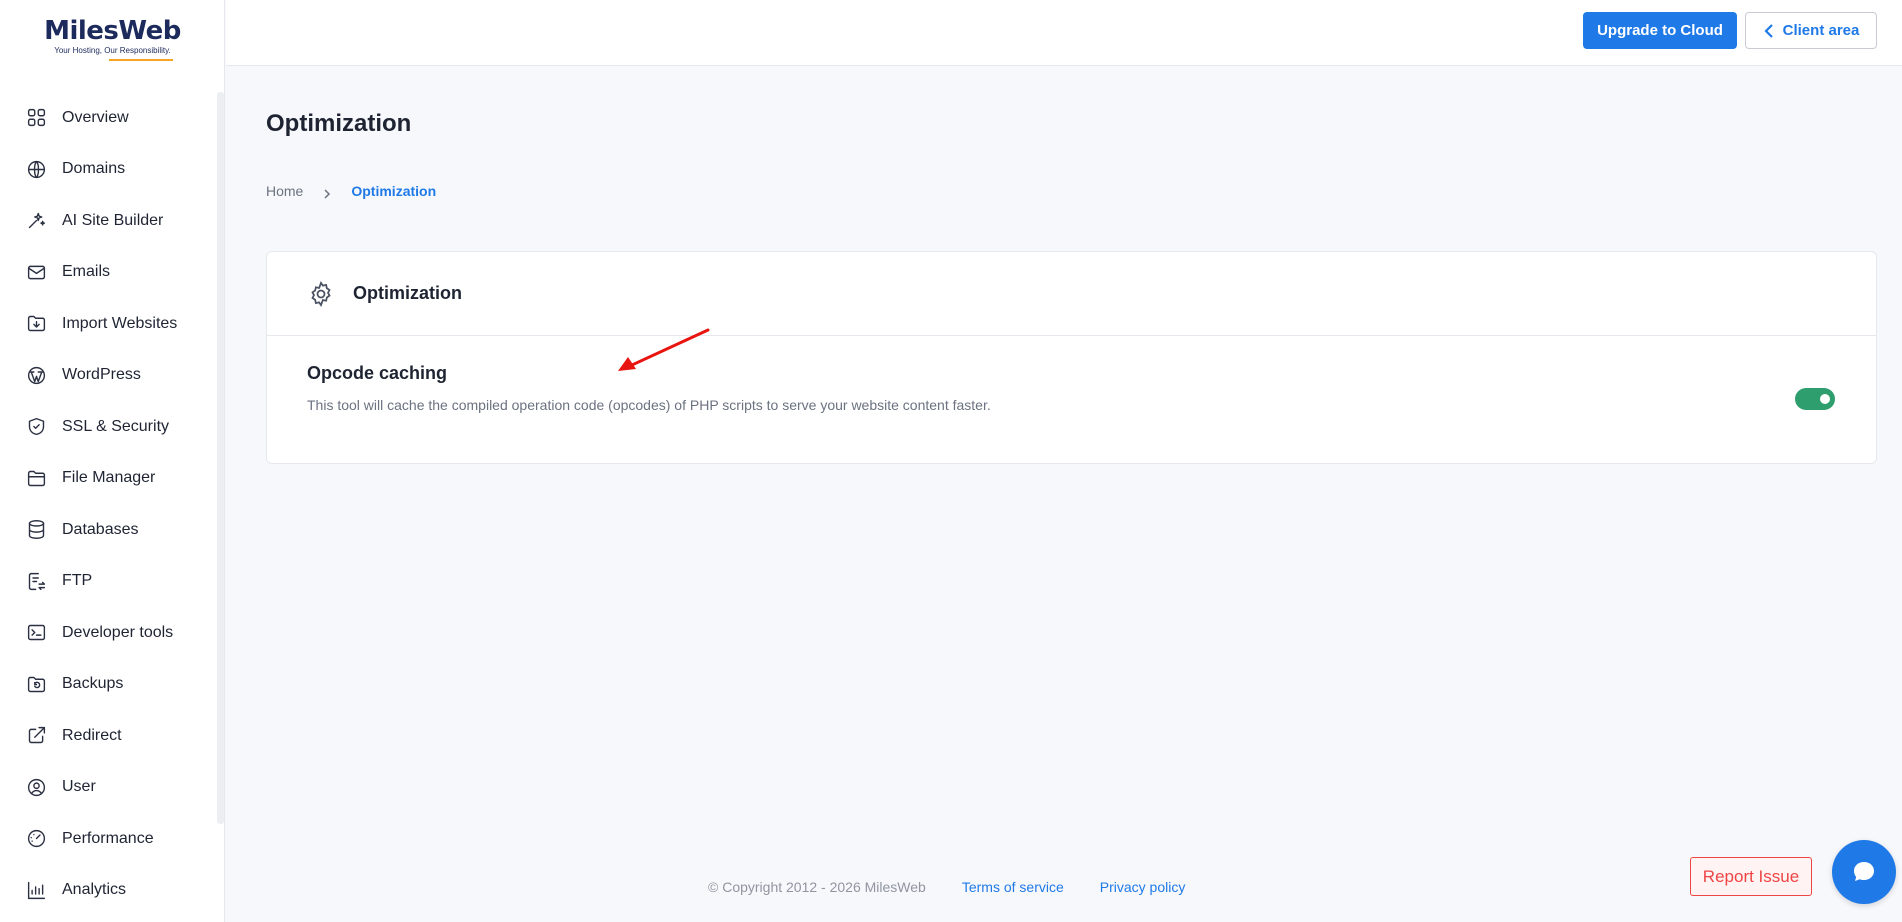 The image size is (1902, 922). I want to click on client-area-button: Client area, so click(1811, 30).